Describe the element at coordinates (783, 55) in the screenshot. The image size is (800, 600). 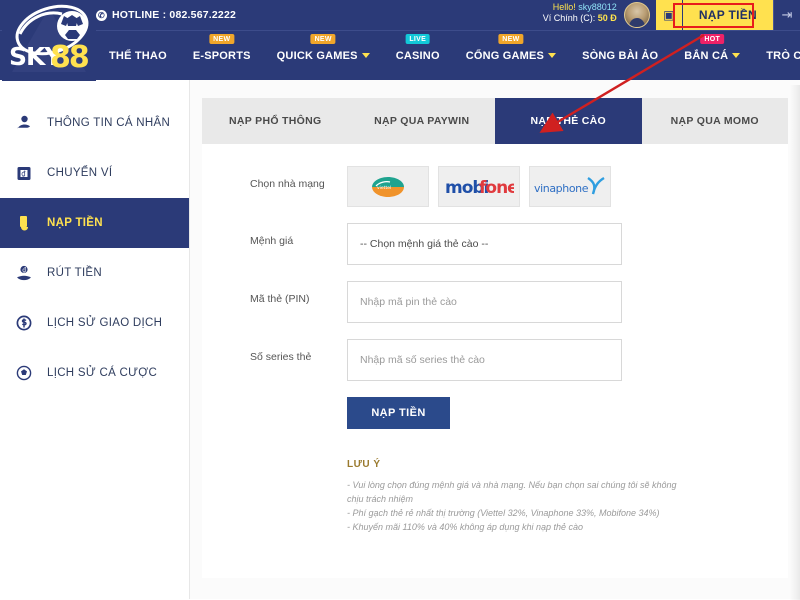
I see `nav-label: TRÒ CHƠI ẢO` at that location.